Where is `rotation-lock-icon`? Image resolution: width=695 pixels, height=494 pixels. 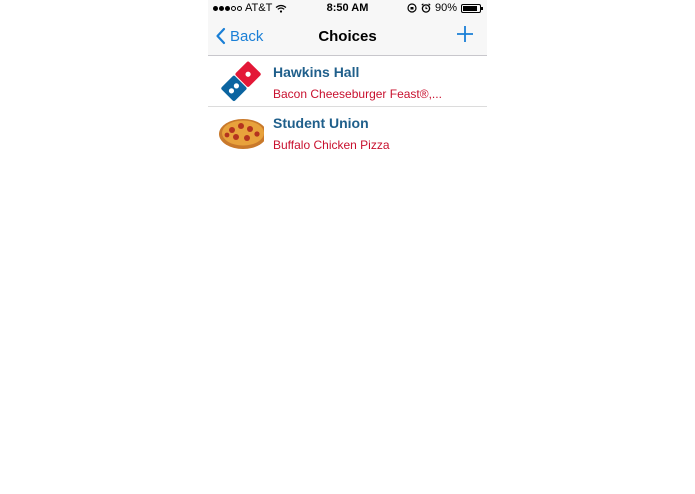
rotation-lock-icon is located at coordinates (412, 8).